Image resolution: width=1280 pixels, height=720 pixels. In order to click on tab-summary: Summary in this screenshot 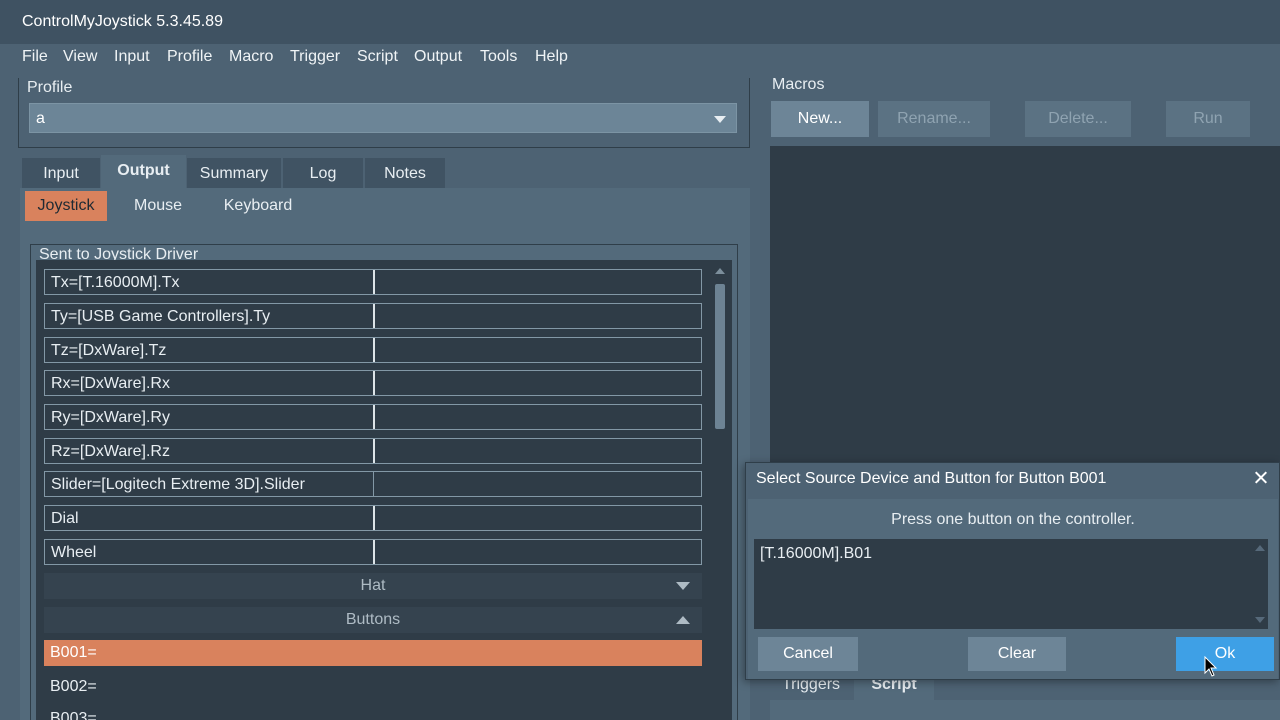, I will do `click(234, 173)`.